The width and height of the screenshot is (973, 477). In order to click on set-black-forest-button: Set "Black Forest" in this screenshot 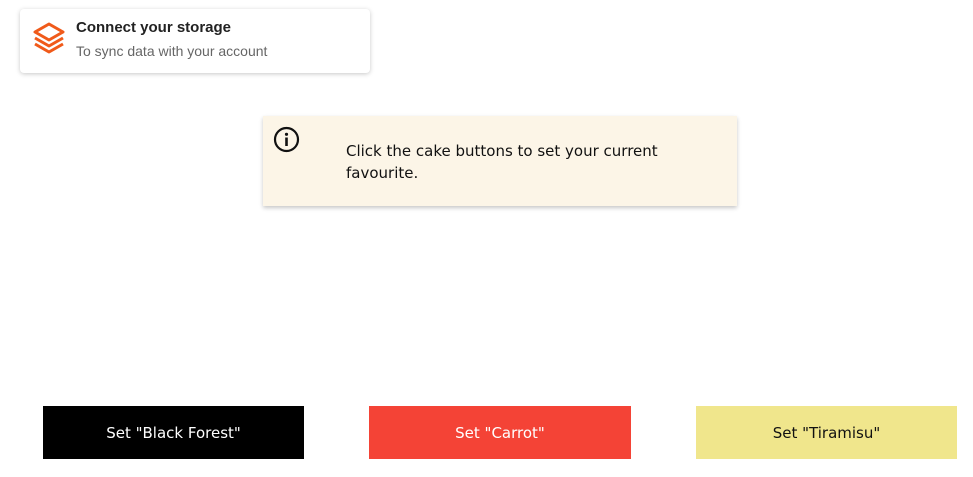, I will do `click(173, 432)`.